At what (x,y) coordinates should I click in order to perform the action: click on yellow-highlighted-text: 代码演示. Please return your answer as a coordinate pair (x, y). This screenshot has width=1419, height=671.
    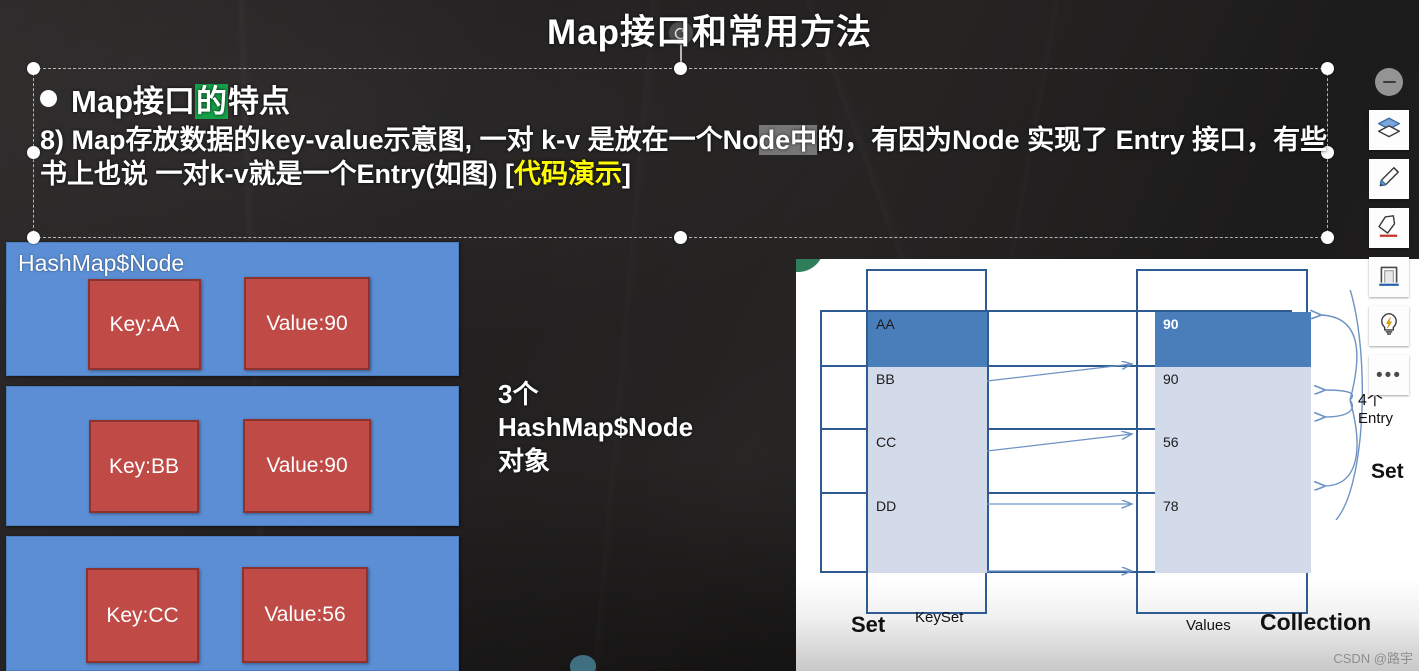
    Looking at the image, I should click on (568, 174).